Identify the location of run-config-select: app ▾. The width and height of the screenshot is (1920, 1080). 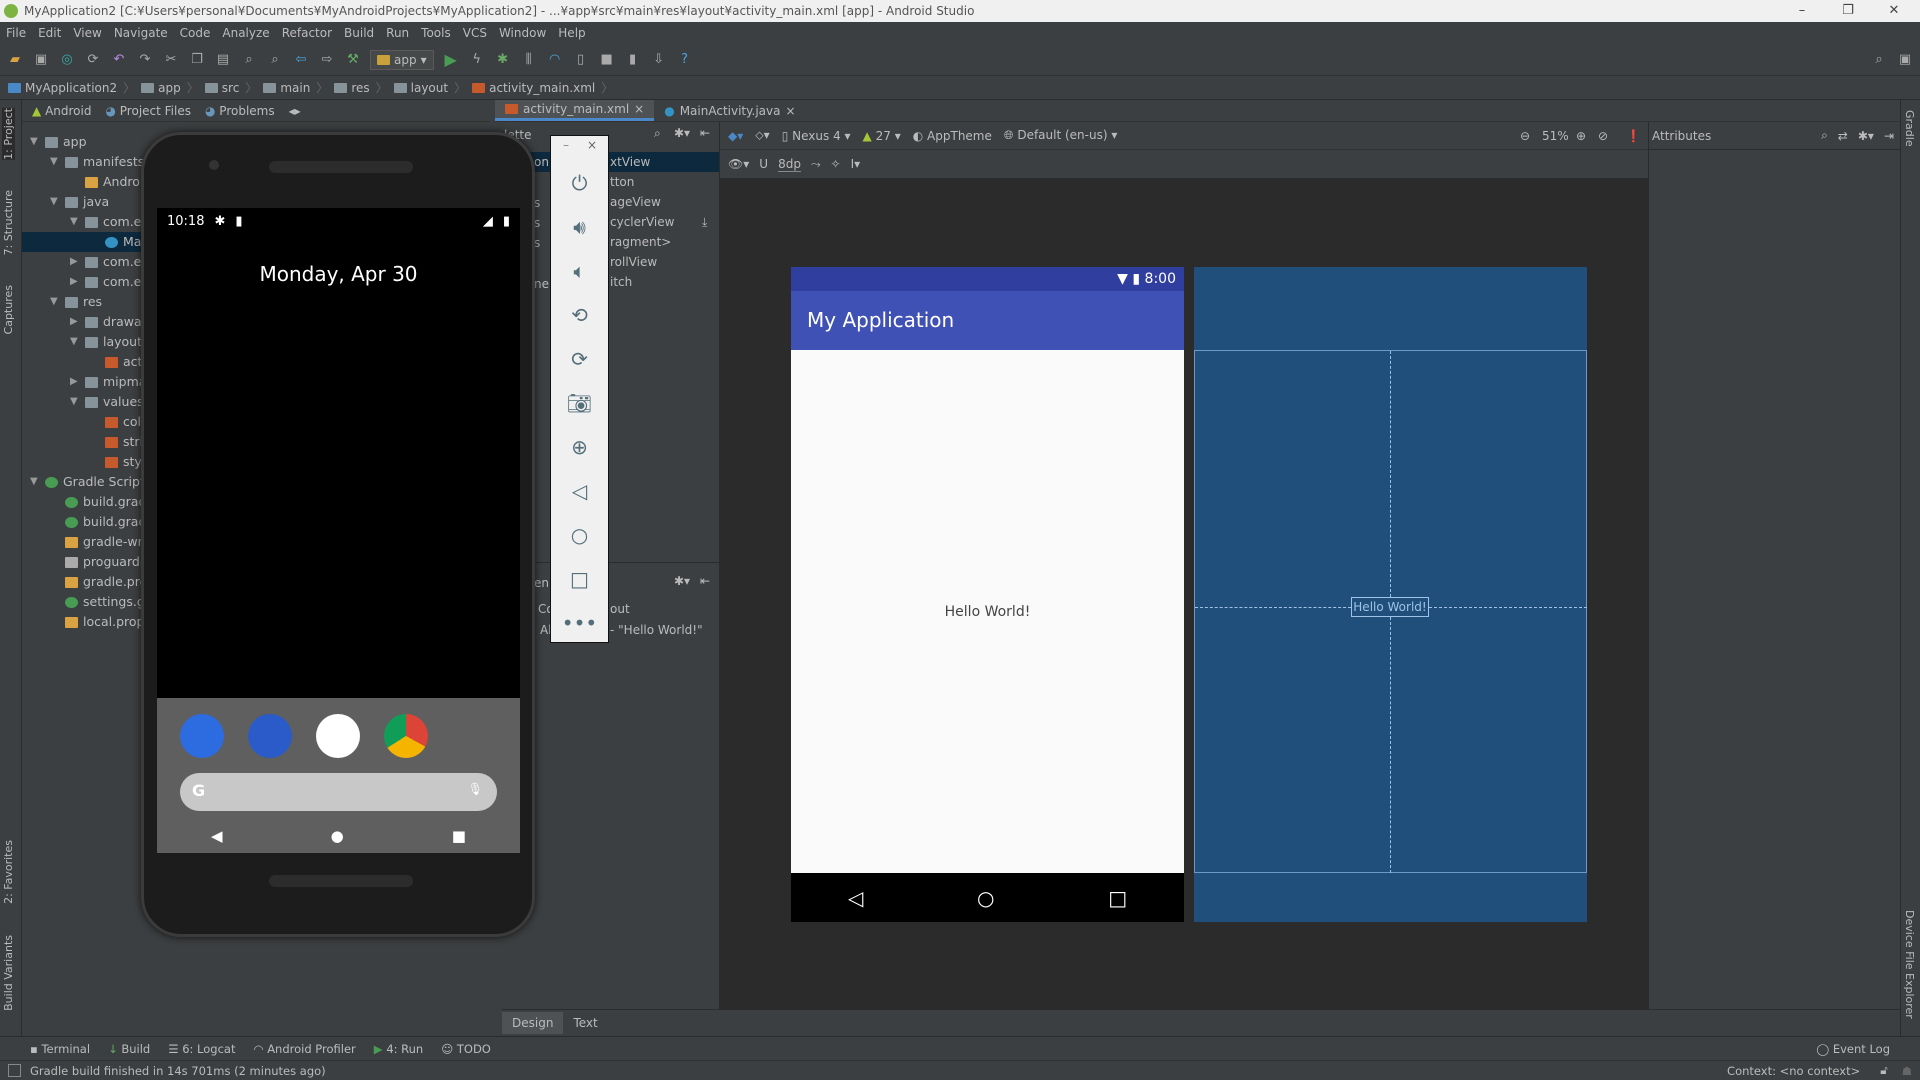
(402, 59).